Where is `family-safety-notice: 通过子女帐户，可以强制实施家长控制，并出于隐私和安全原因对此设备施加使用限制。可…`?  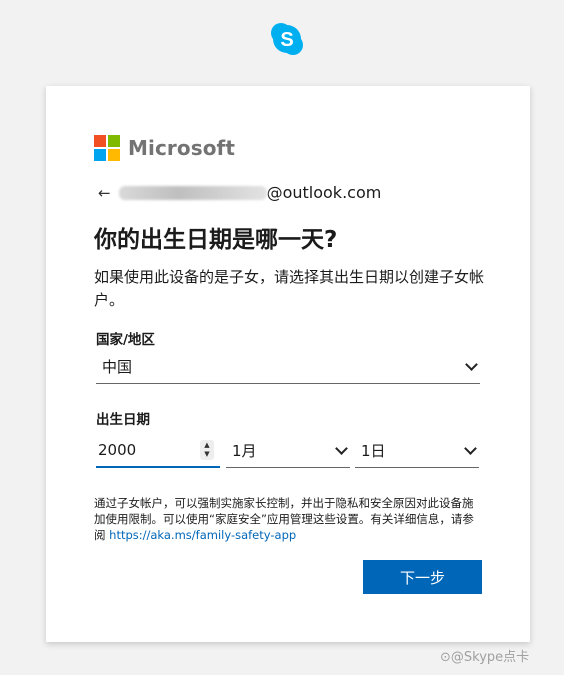 family-safety-notice: 通过子女帐户，可以强制实施家长控制，并出于隐私和安全原因对此设备施加使用限制。可… is located at coordinates (289, 519).